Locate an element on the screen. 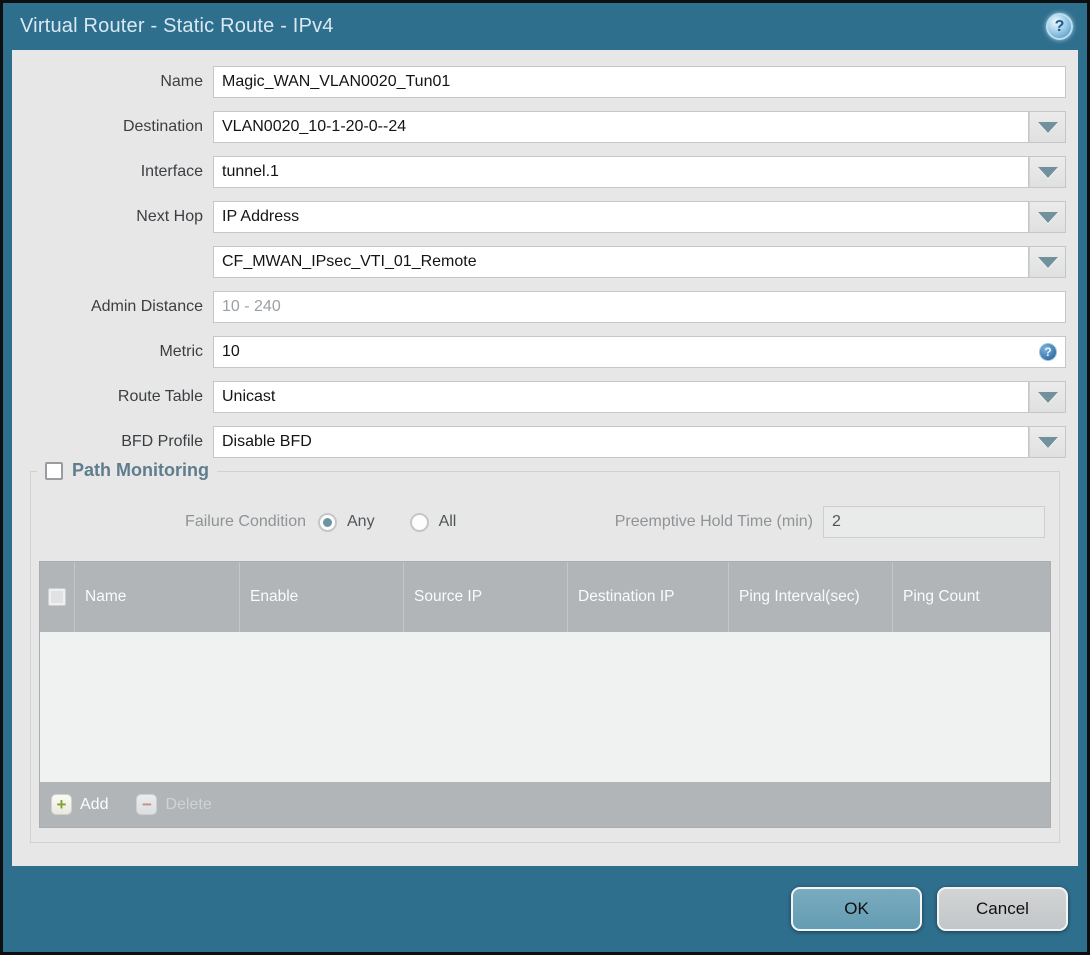 This screenshot has height=955, width=1090. metric-label: Metric is located at coordinates (181, 351).